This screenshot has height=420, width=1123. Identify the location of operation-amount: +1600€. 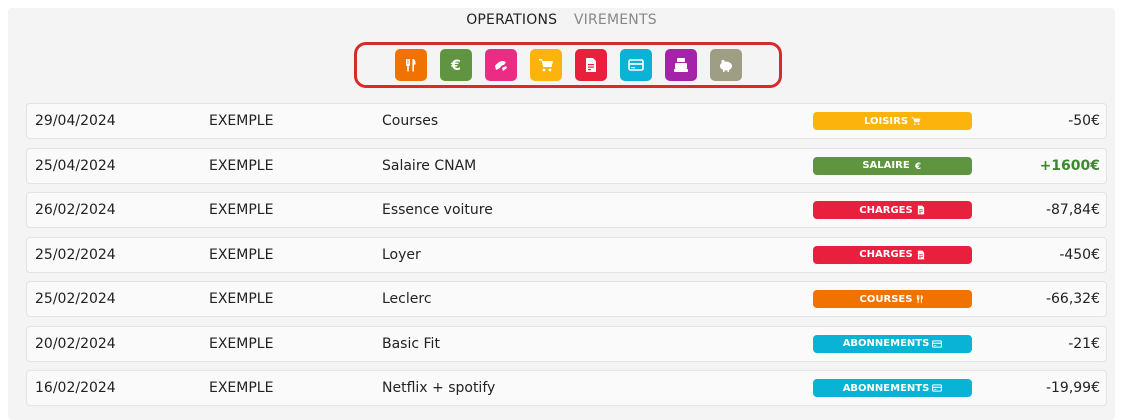
(1069, 165).